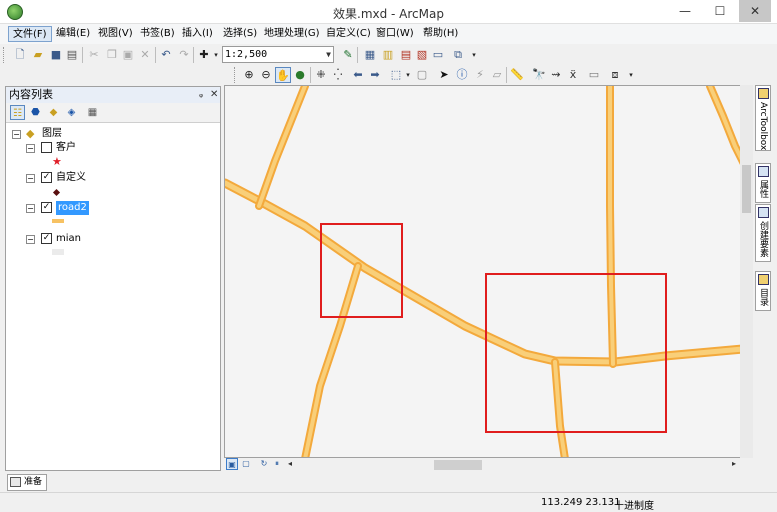  What do you see at coordinates (282, 147) in the screenshot?
I see `road-segment` at bounding box center [282, 147].